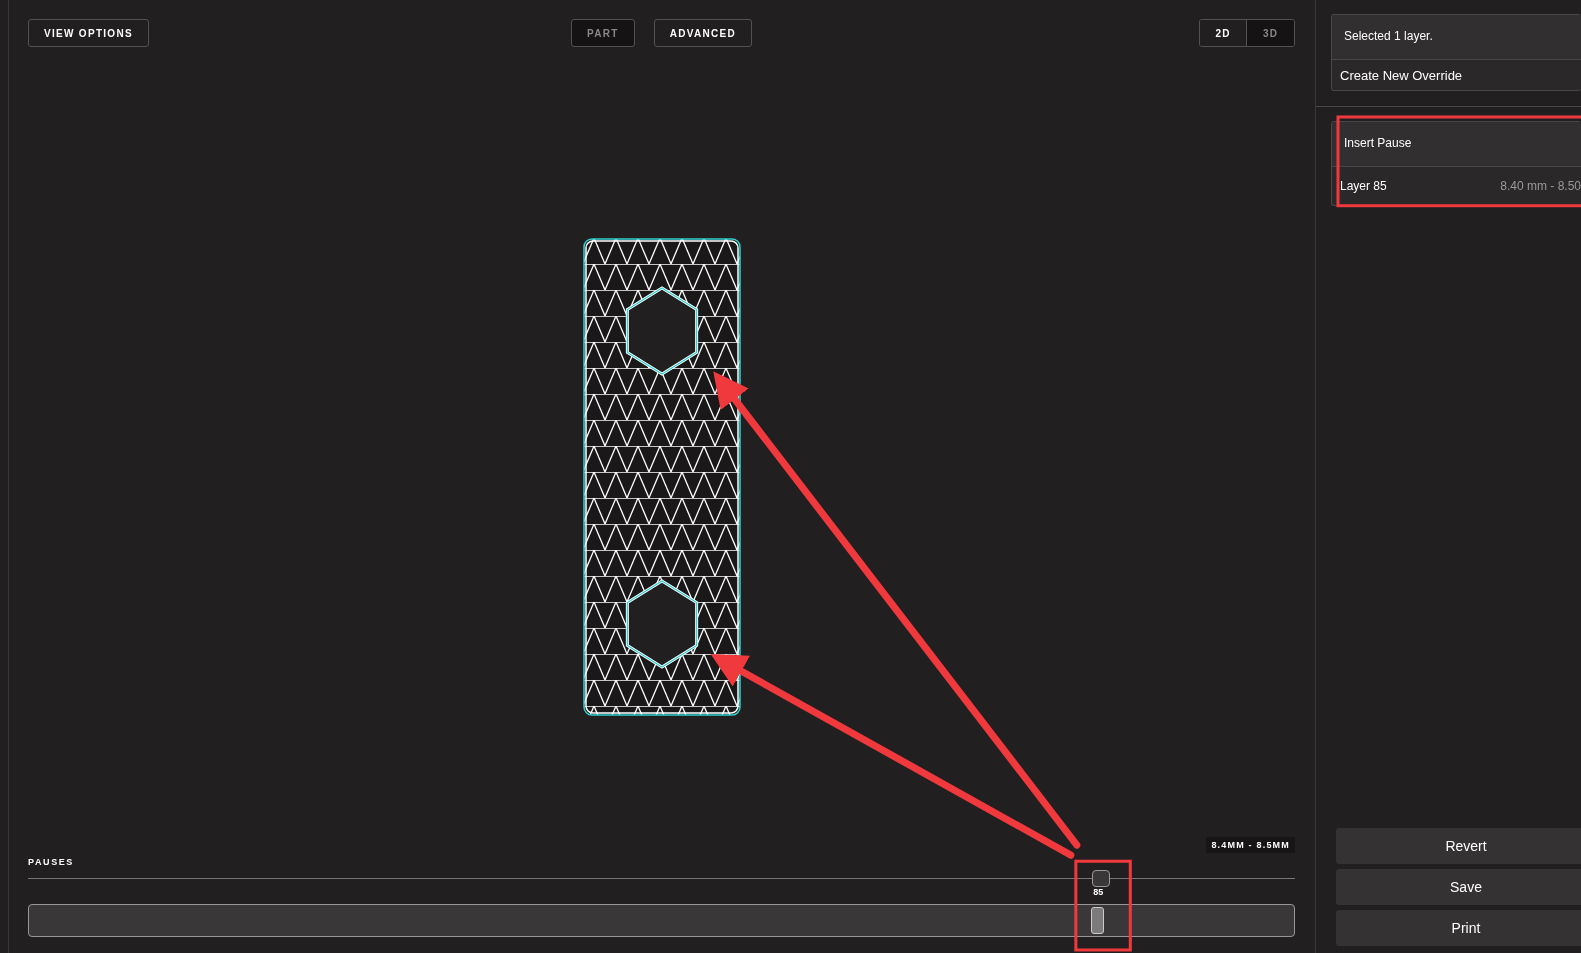 The width and height of the screenshot is (1581, 953). Describe the element at coordinates (702, 33) in the screenshot. I see `mode-button: ADVANCED` at that location.